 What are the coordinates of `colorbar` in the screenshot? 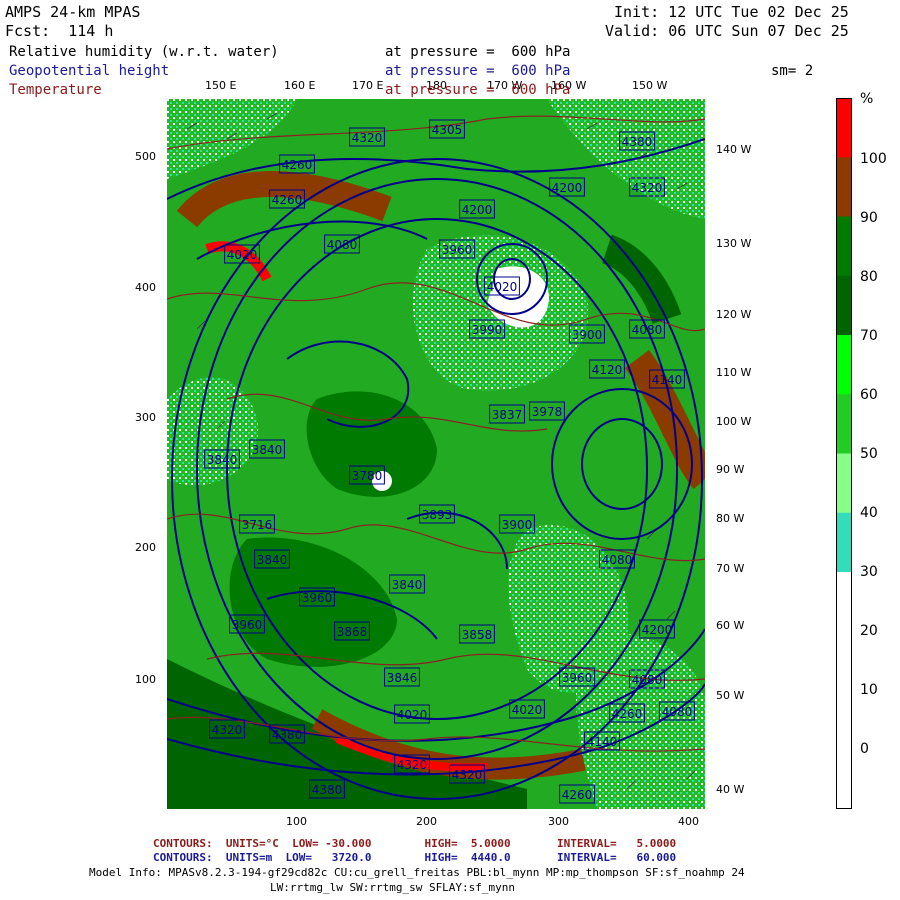 It's located at (844, 453).